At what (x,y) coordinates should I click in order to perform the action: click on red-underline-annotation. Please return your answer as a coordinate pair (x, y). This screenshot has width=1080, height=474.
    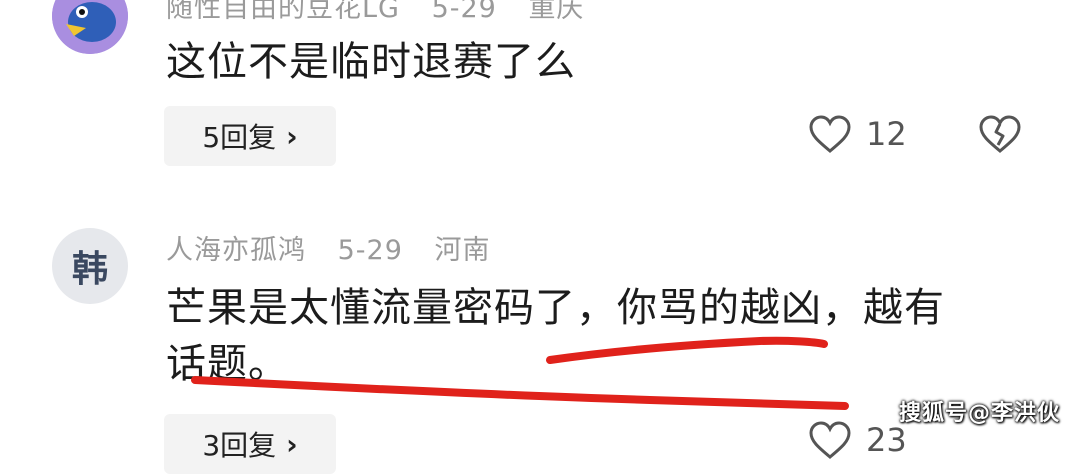
    Looking at the image, I should click on (520, 373).